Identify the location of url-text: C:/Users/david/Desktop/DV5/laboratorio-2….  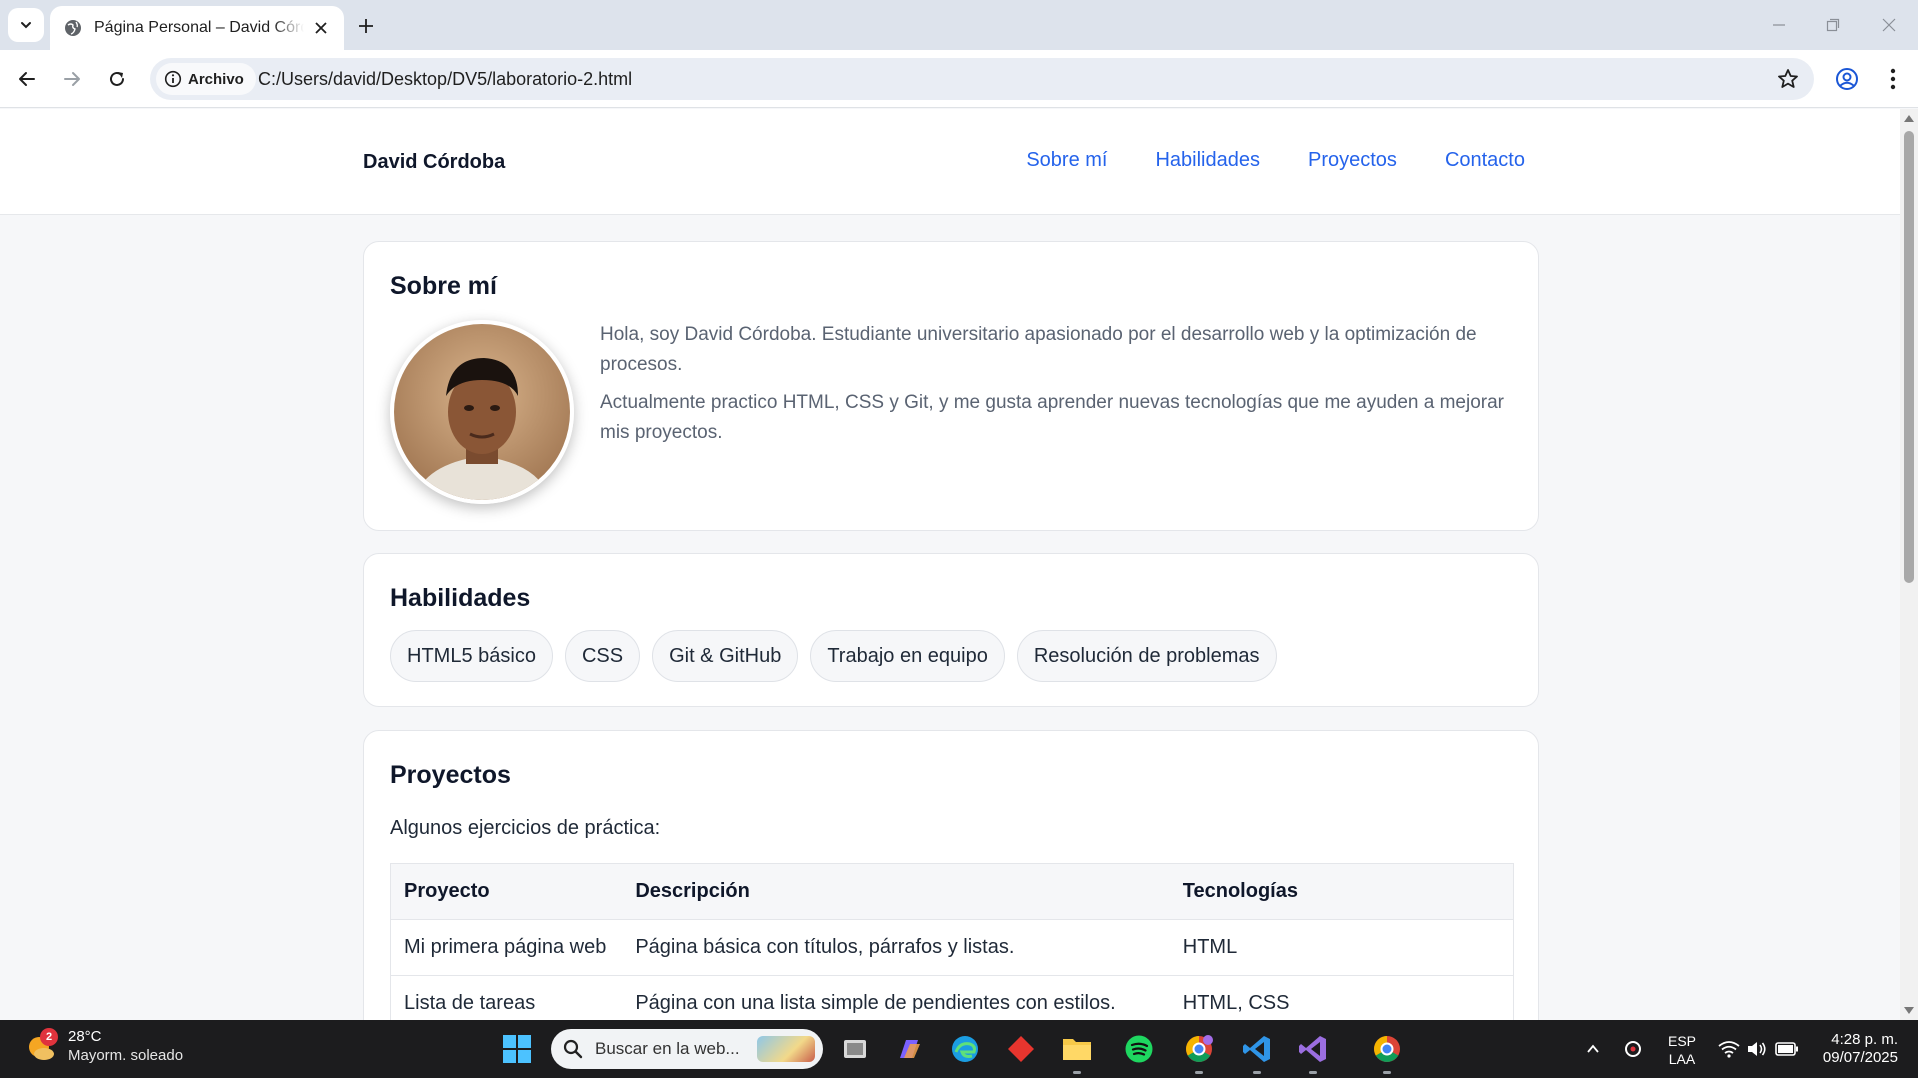
(445, 79).